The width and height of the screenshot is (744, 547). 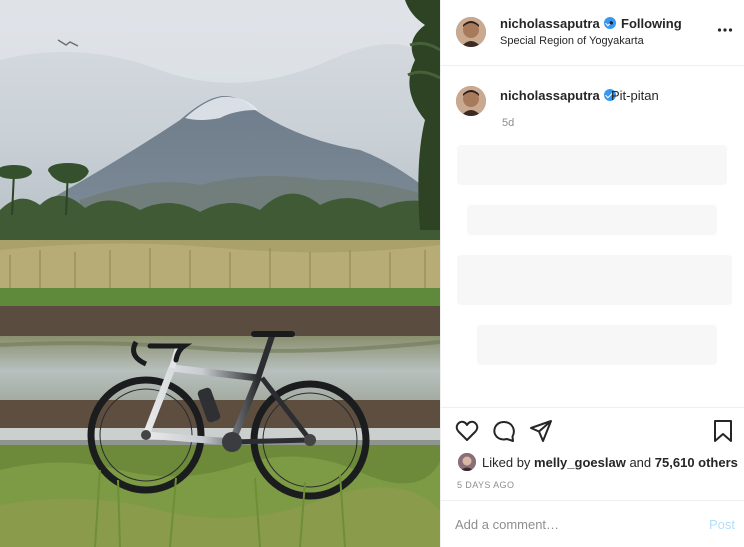 What do you see at coordinates (467, 431) in the screenshot?
I see `heart-icon` at bounding box center [467, 431].